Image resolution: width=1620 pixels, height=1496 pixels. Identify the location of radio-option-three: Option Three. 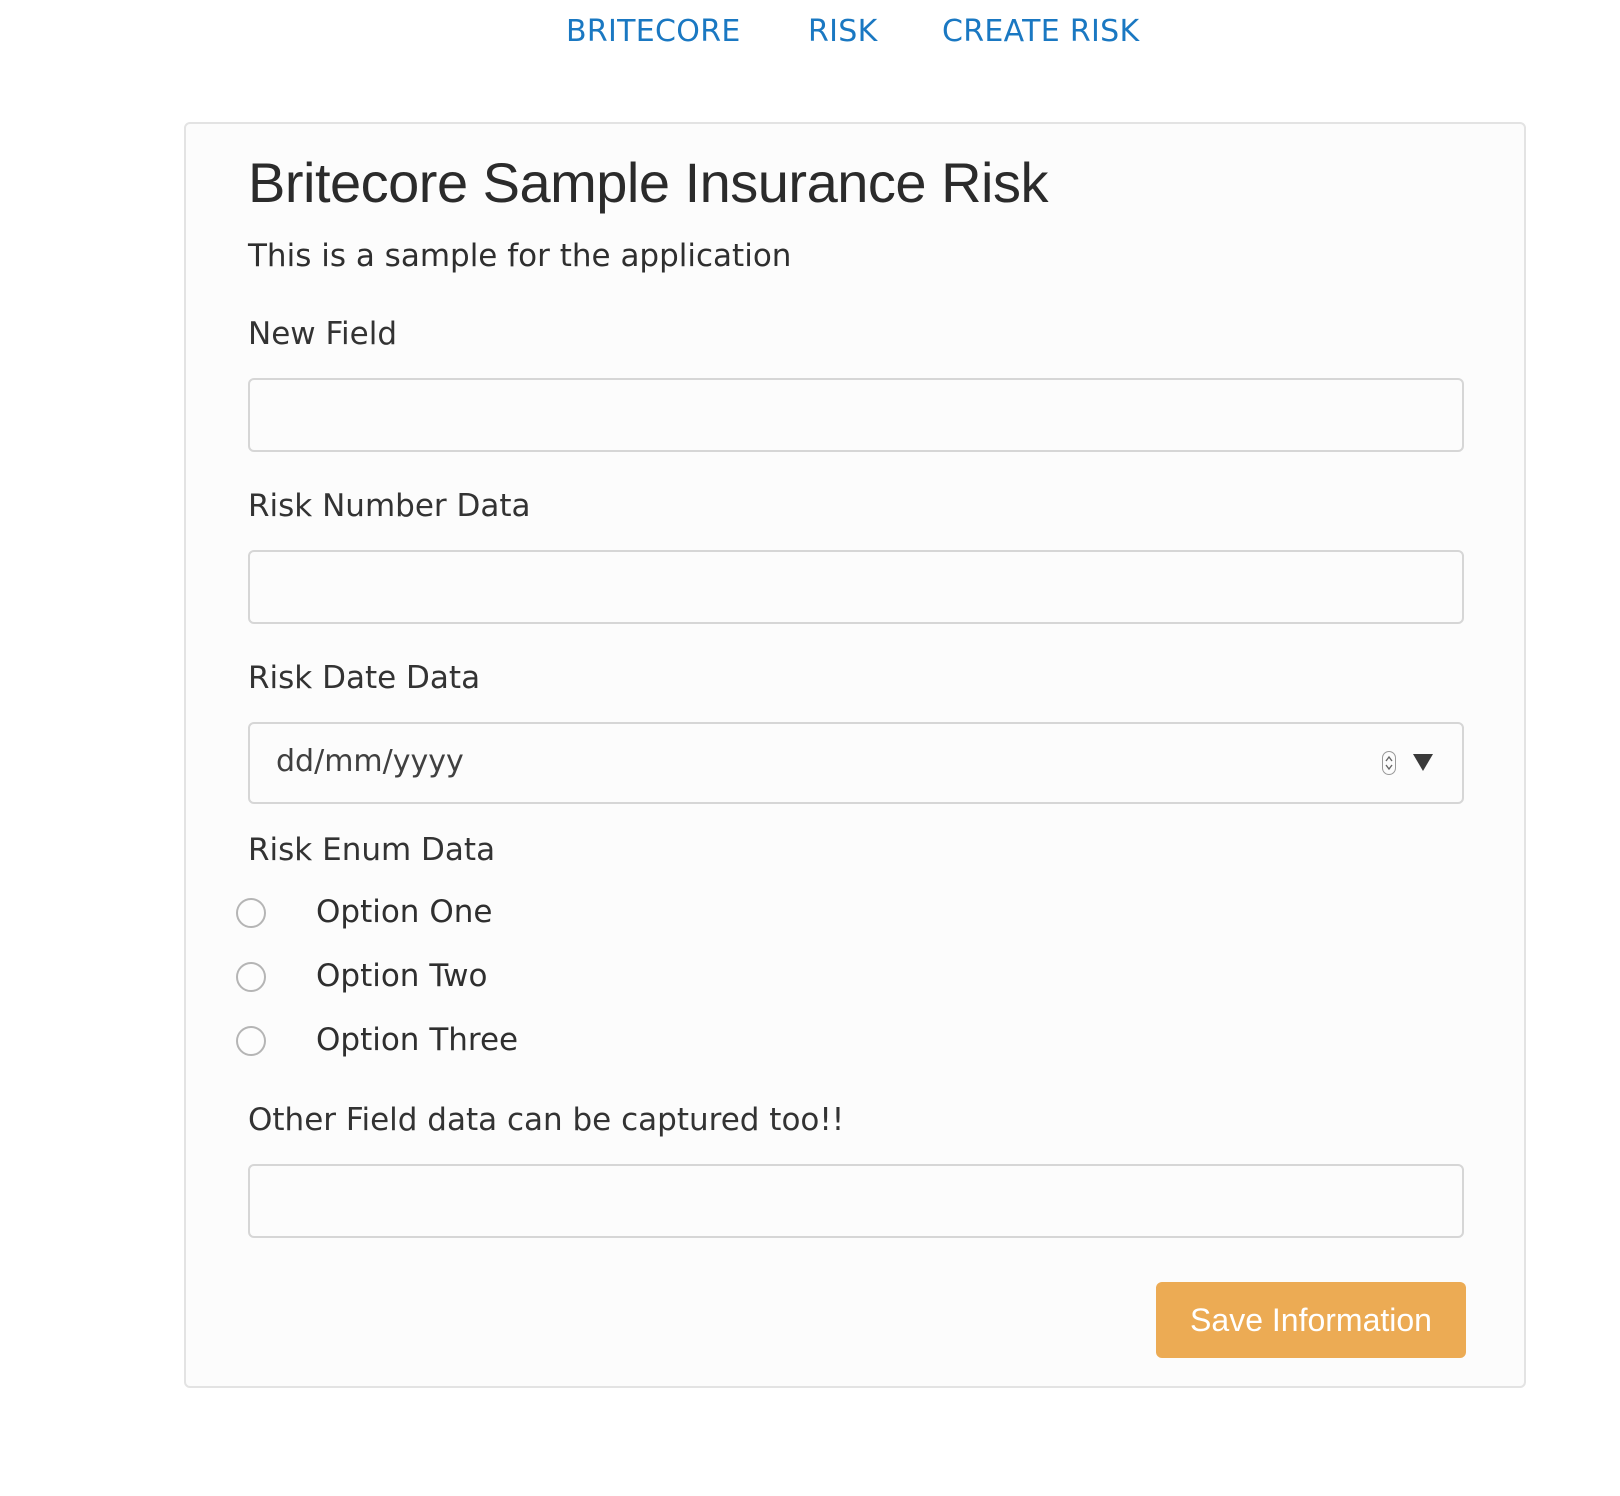
(536, 1042).